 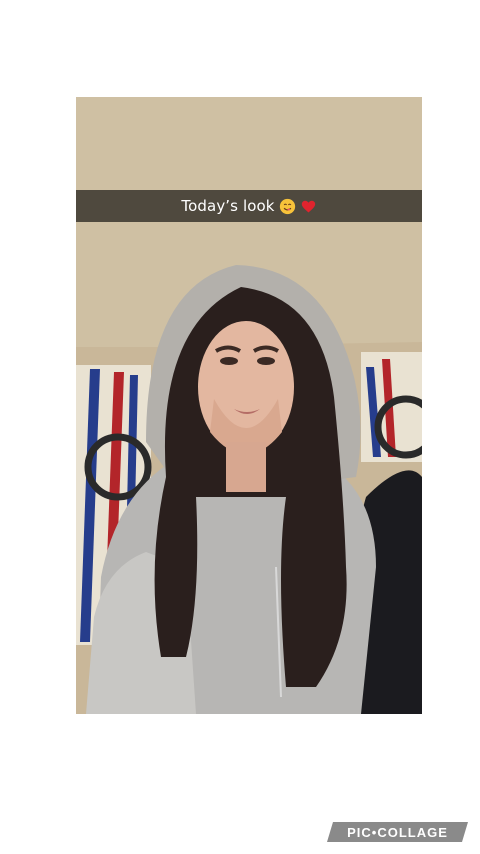 I want to click on caption-bar: Today’s look, so click(x=249, y=206).